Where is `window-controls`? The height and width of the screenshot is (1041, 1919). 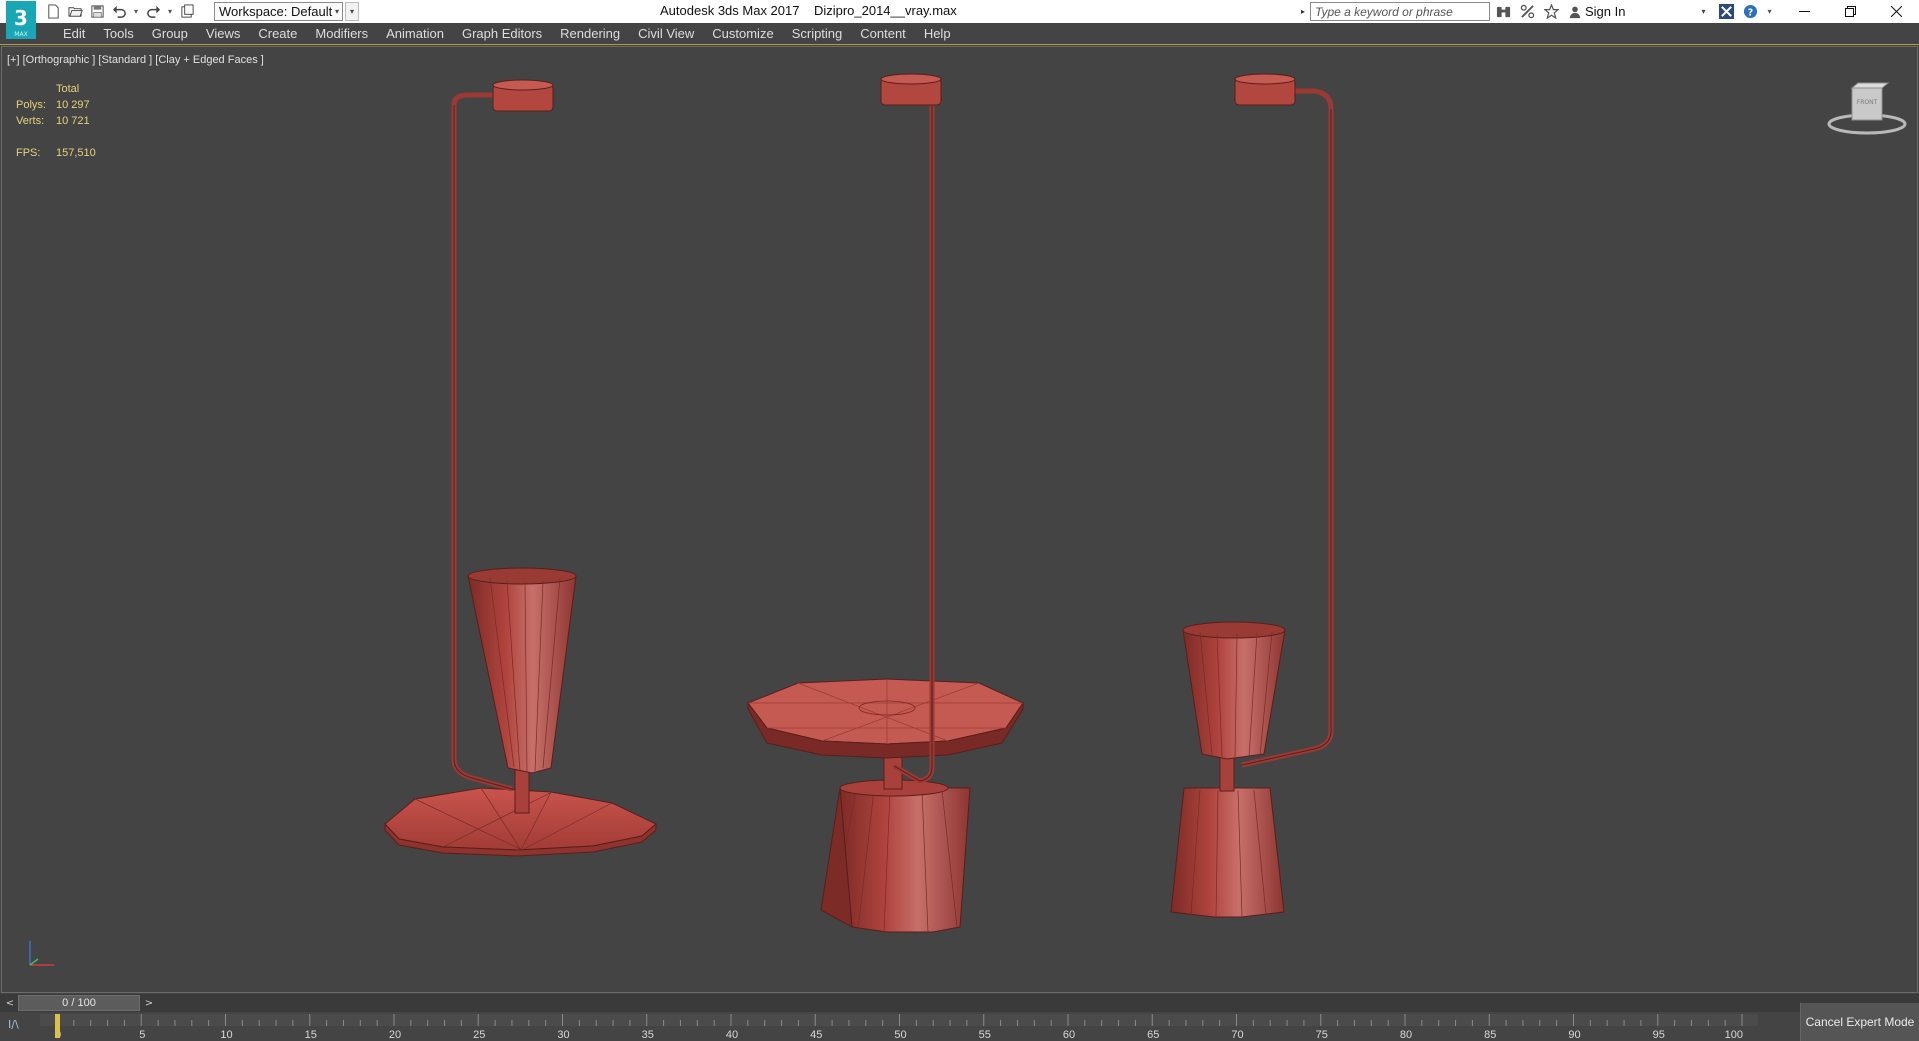 window-controls is located at coordinates (1850, 11).